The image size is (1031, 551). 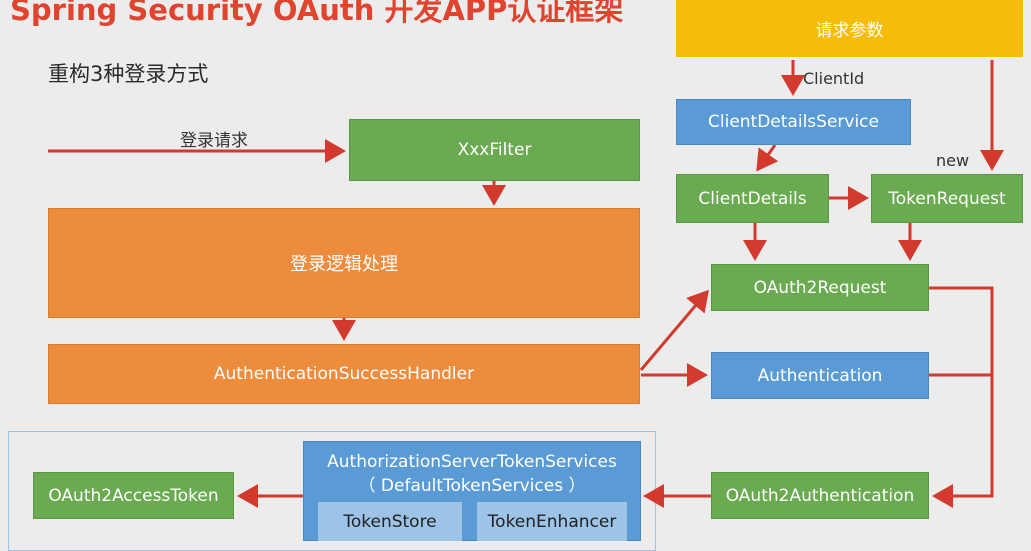 I want to click on token-request-node: TokenRequest, so click(x=947, y=198).